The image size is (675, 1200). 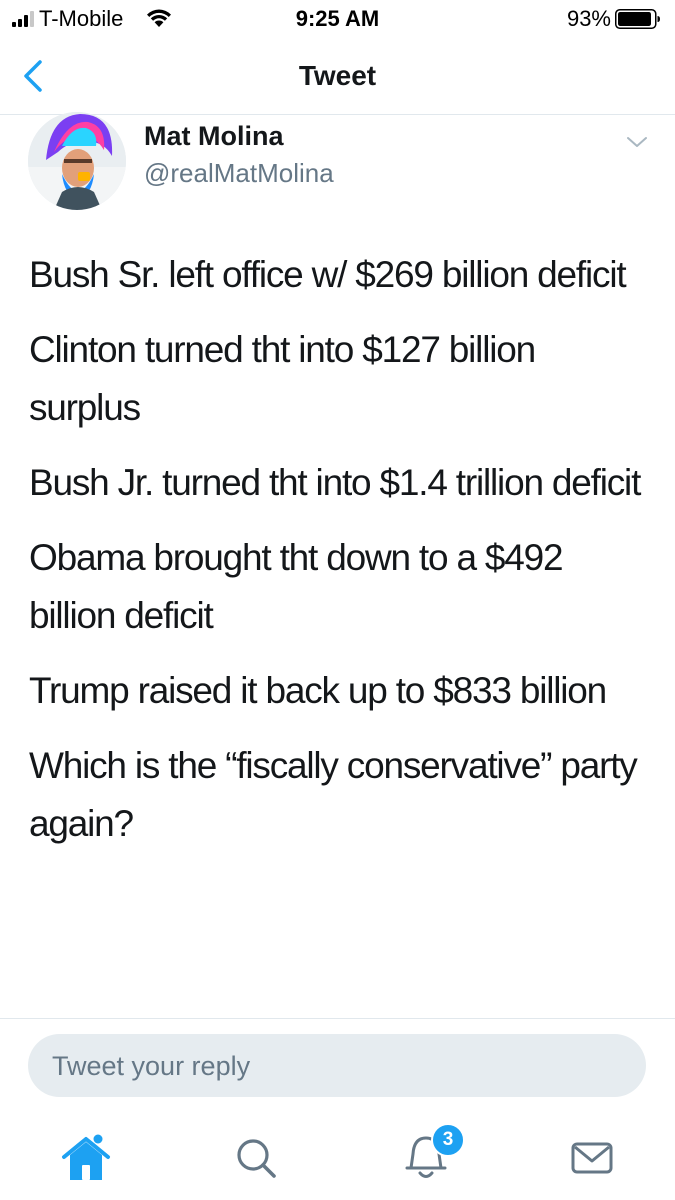 I want to click on tweet-line: Trump raised it back up to $833 billion, so click(x=318, y=690).